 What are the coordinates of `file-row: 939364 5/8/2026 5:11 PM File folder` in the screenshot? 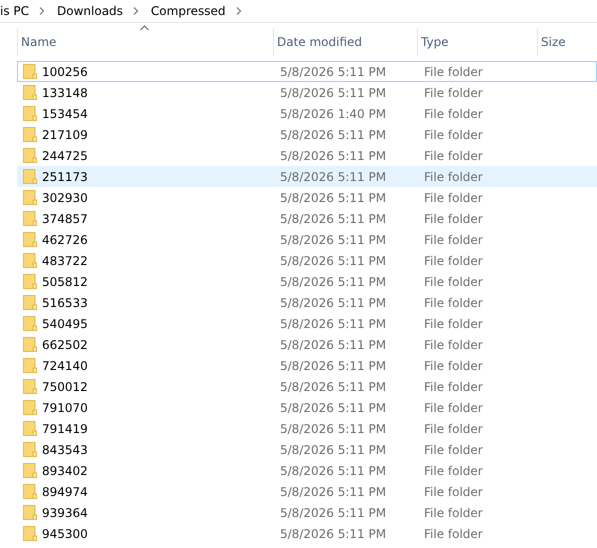 It's located at (307, 512).